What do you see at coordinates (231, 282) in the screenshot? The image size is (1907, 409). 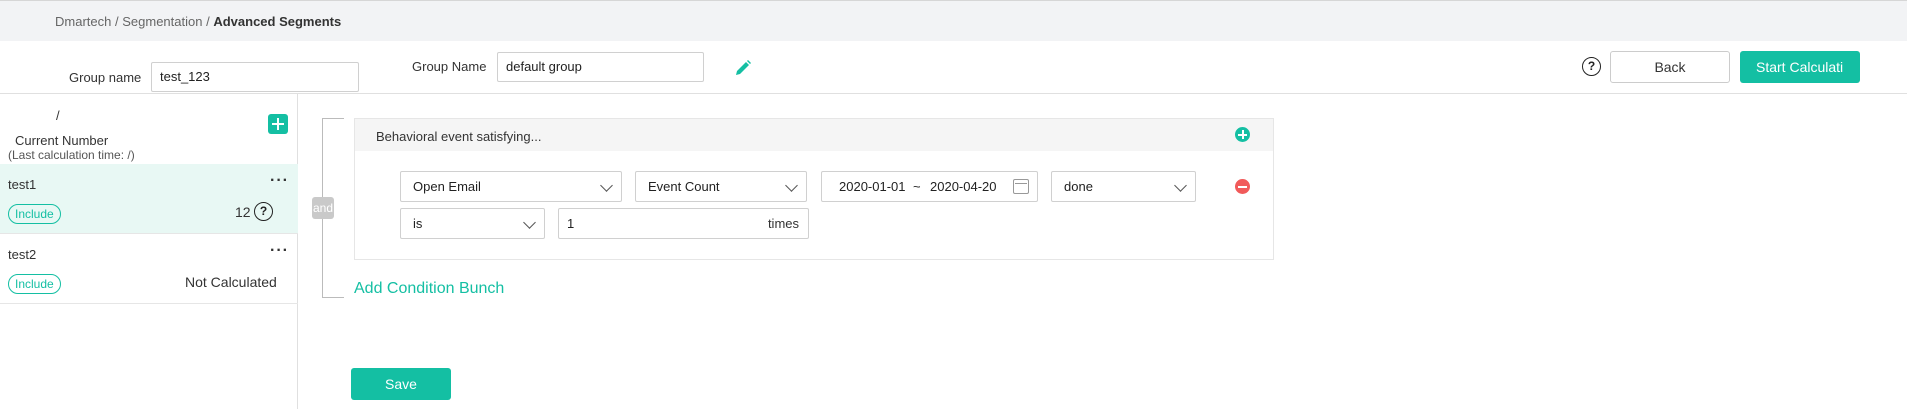 I see `group-count: Not Calculated` at bounding box center [231, 282].